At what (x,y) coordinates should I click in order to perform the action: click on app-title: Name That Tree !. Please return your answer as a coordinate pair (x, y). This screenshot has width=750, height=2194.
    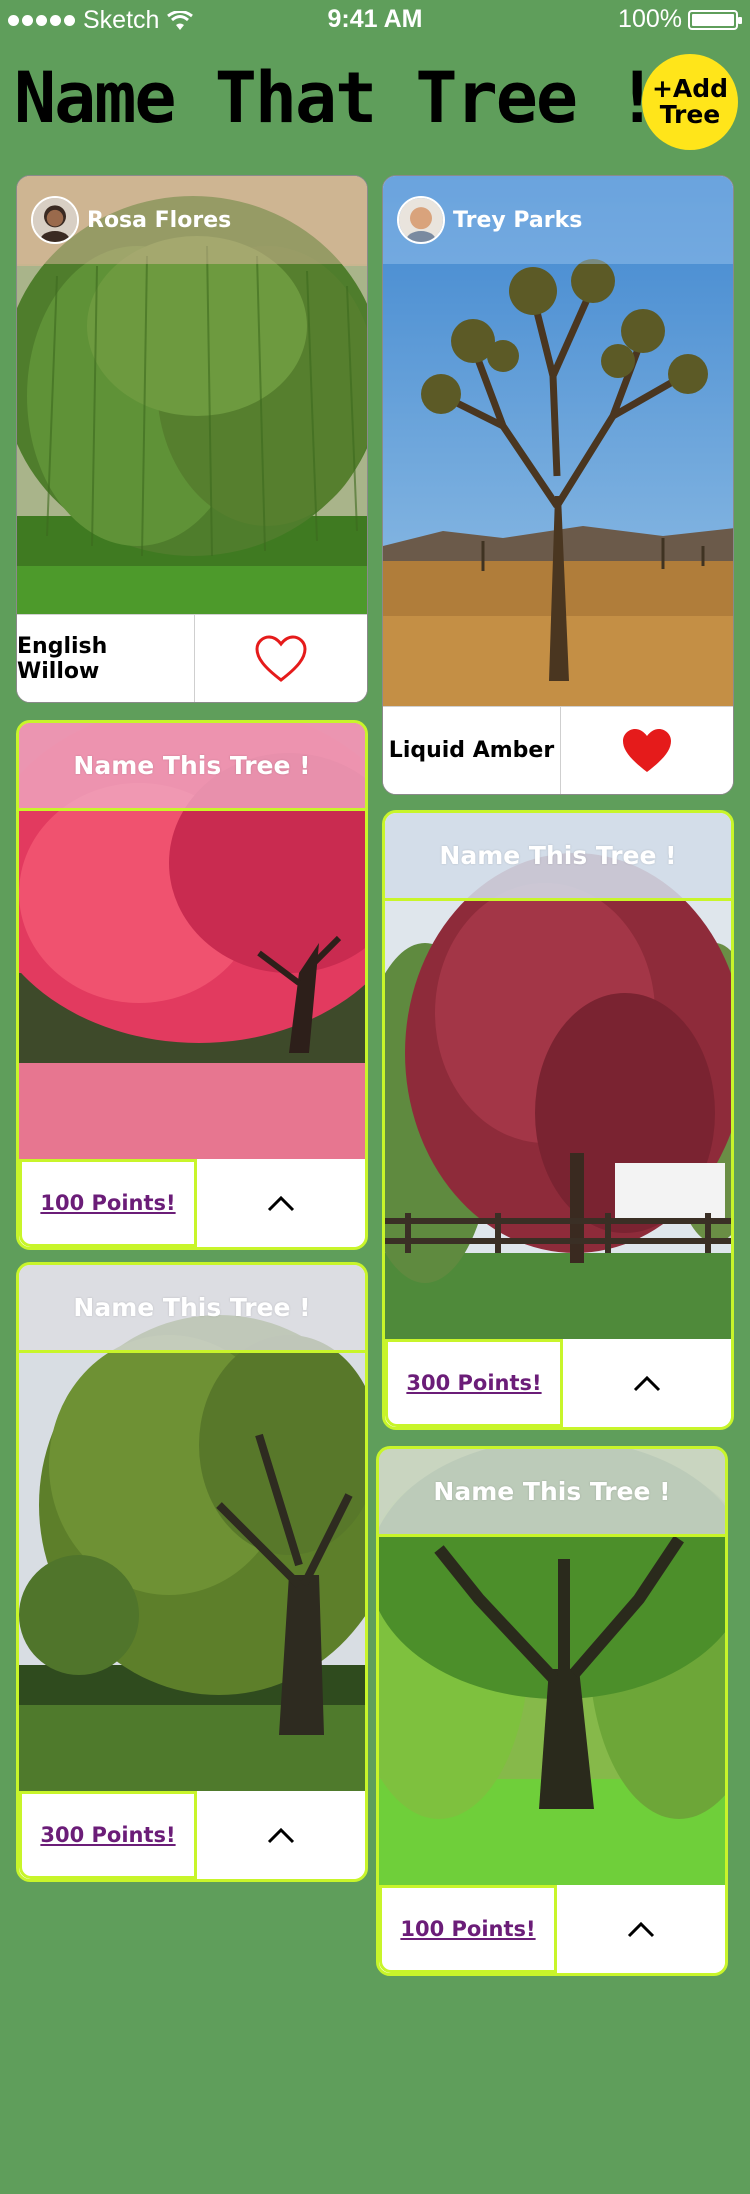
    Looking at the image, I should click on (336, 98).